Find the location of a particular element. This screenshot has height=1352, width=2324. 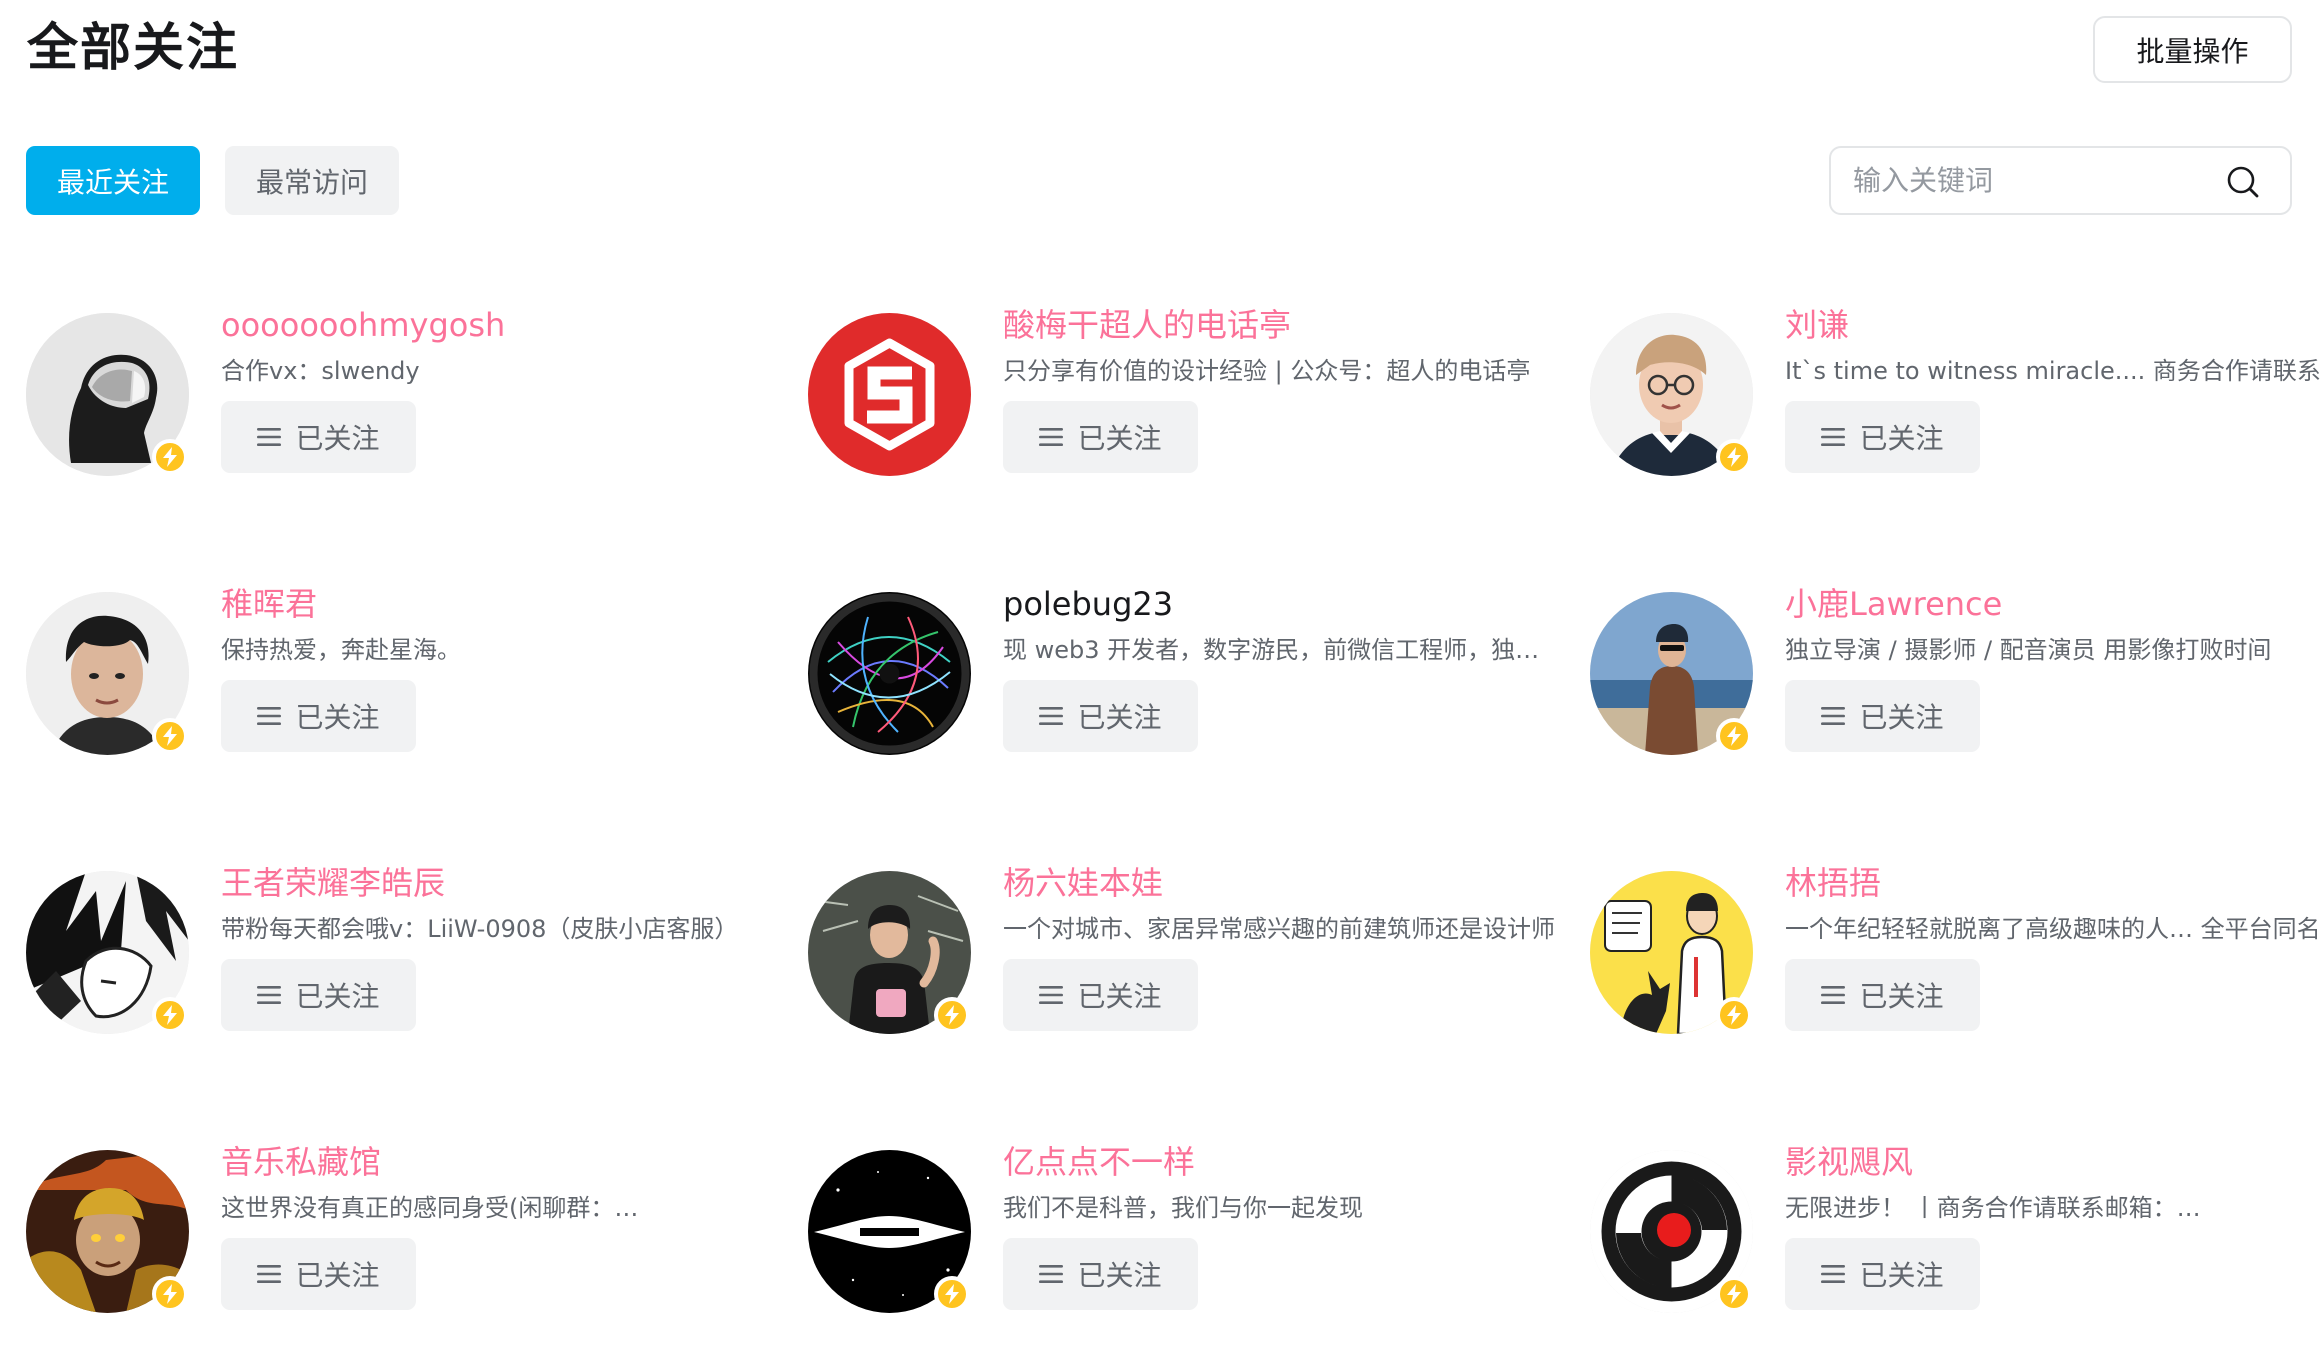

user-name: polebug23 is located at coordinates (1088, 604).